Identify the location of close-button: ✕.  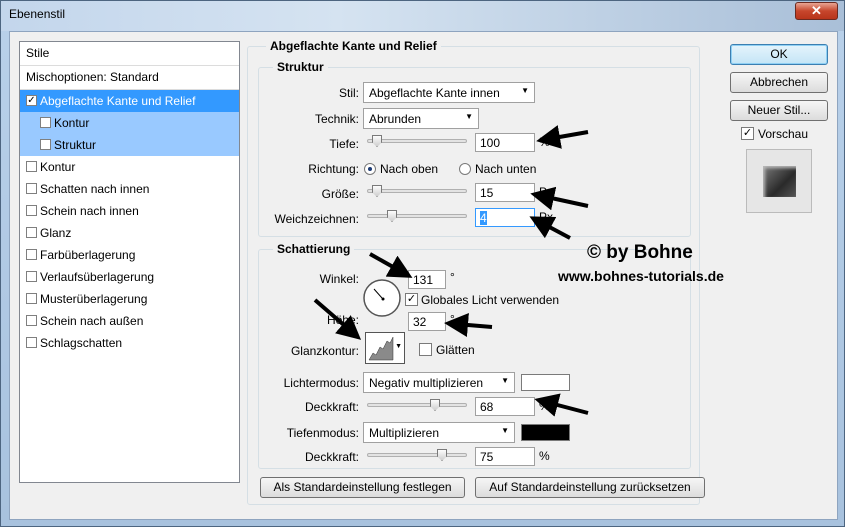
(816, 11).